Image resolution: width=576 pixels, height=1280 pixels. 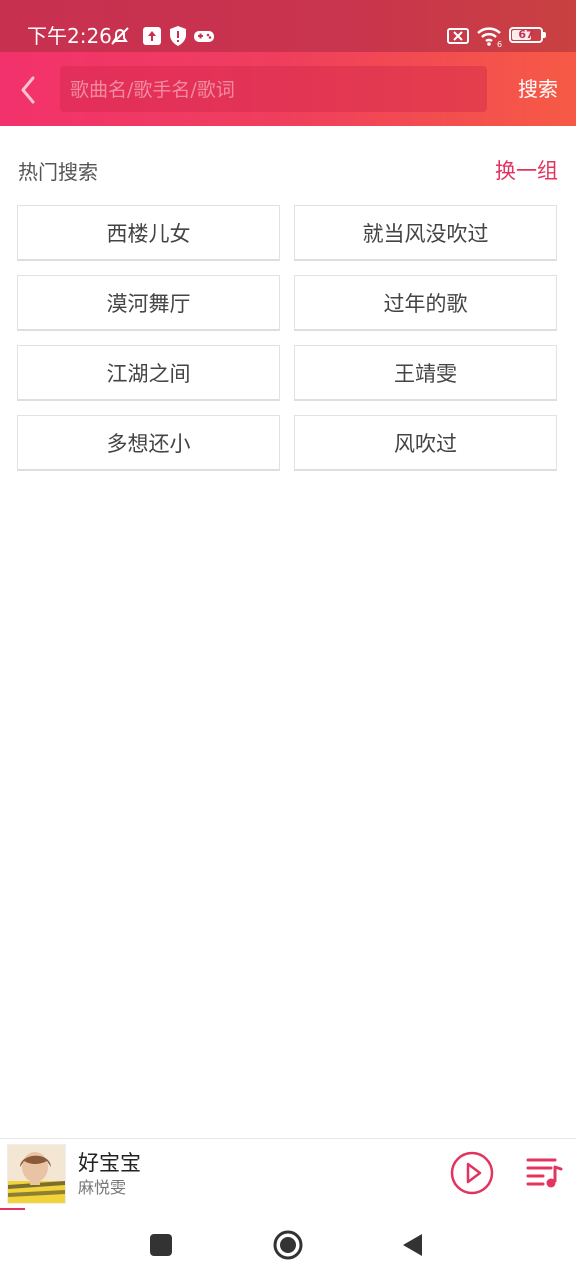 I want to click on hot-search-tag: 过年的歌, so click(x=425, y=303).